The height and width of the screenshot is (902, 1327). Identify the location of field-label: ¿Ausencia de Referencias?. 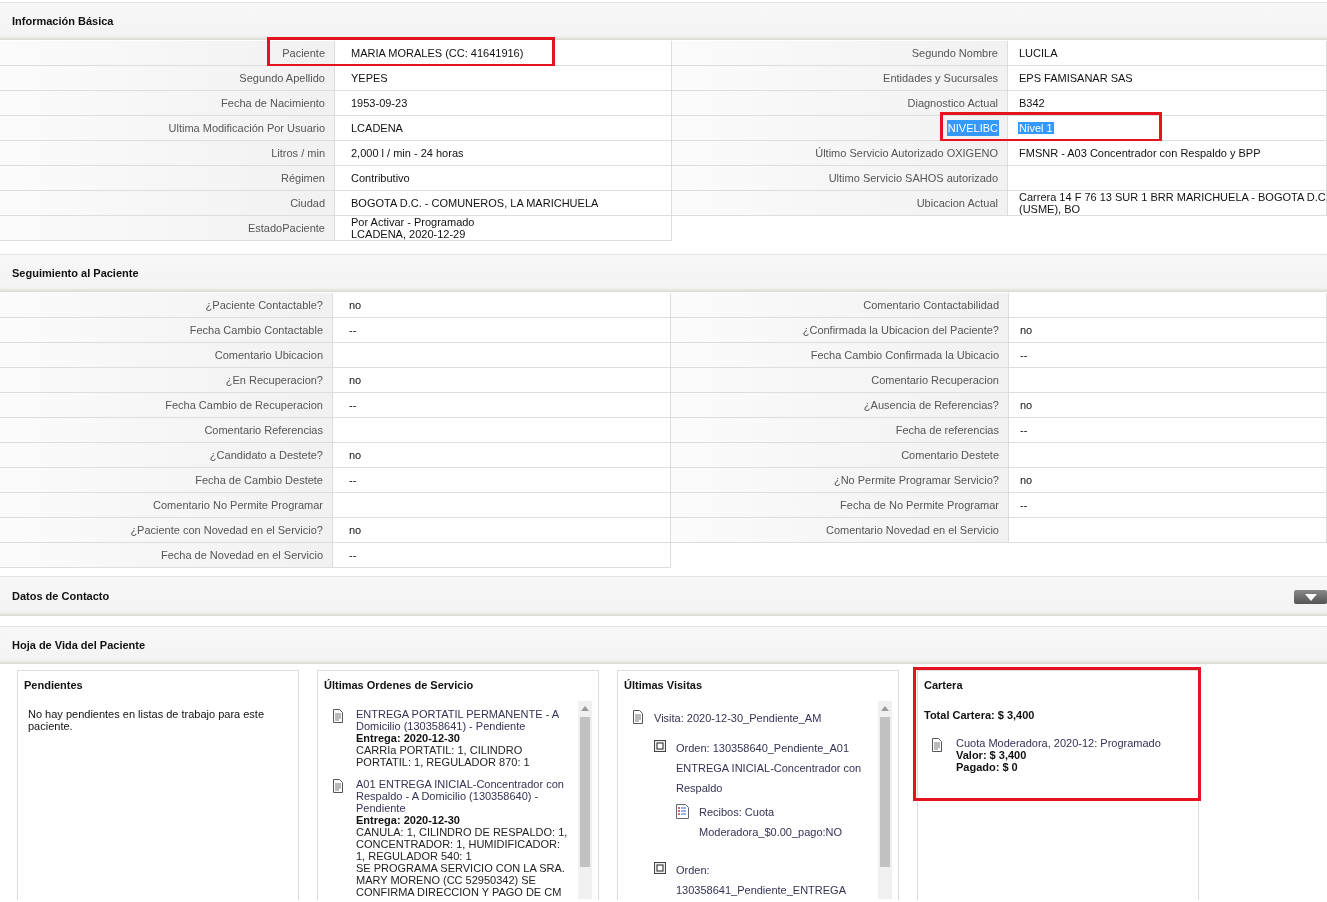
(931, 405).